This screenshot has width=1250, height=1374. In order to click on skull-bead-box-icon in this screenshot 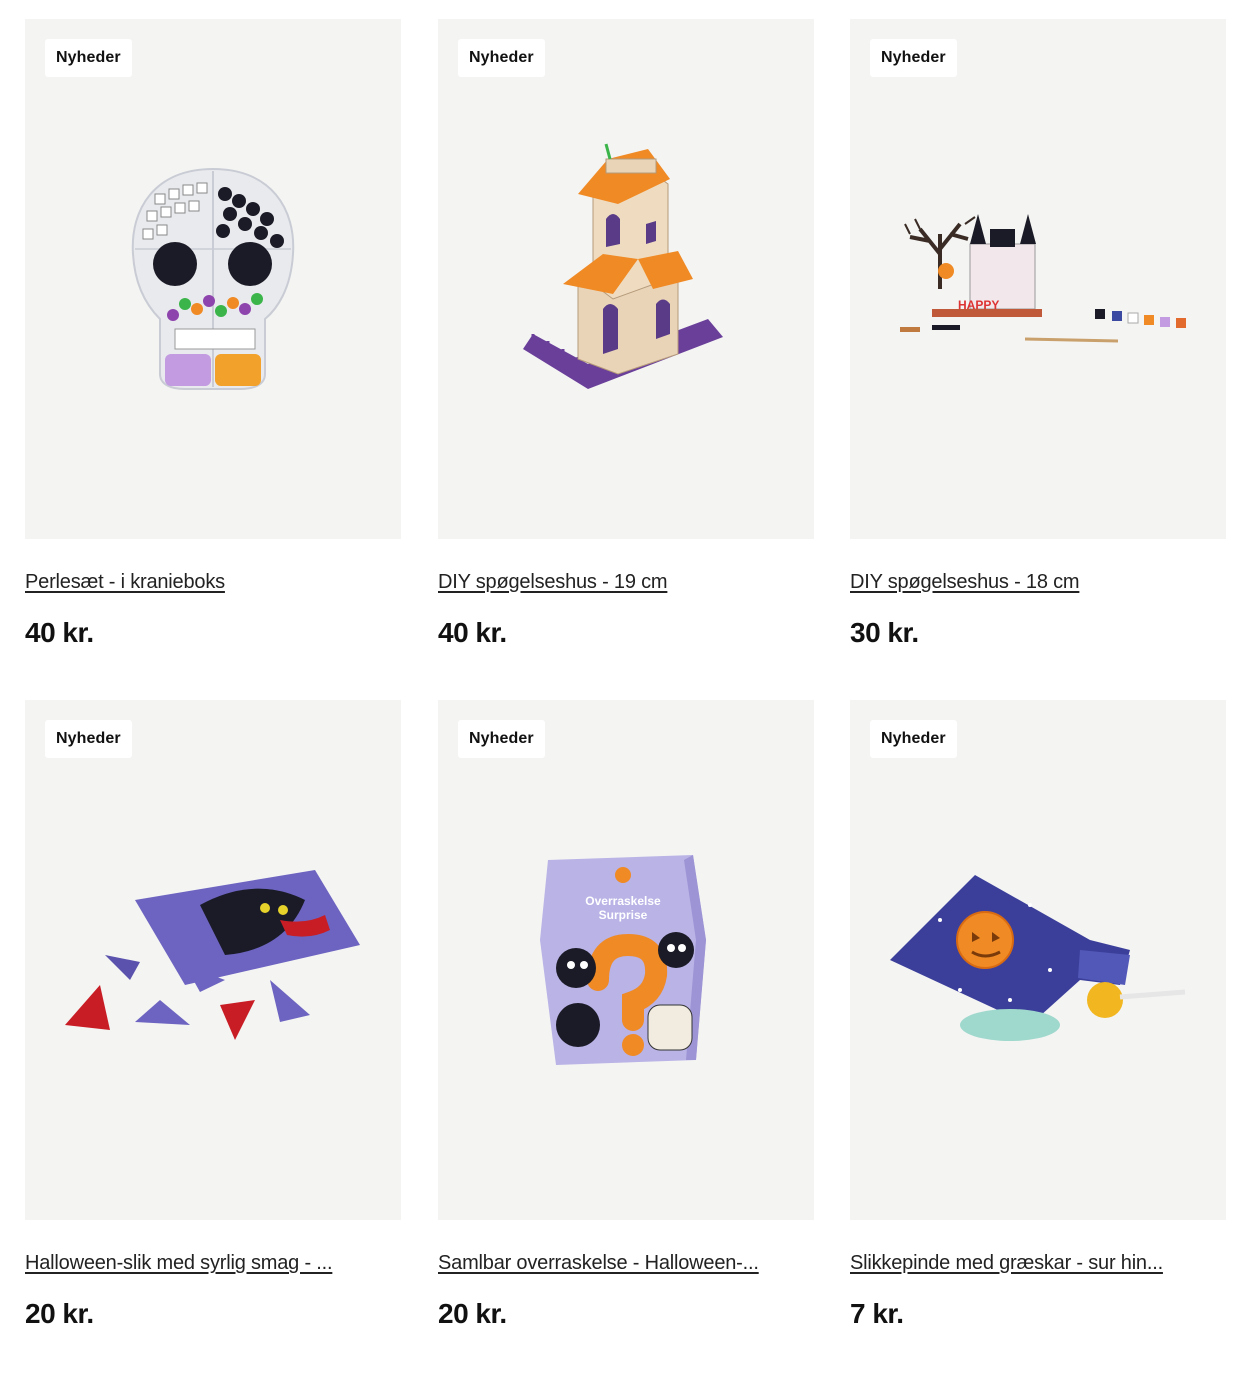, I will do `click(213, 278)`.